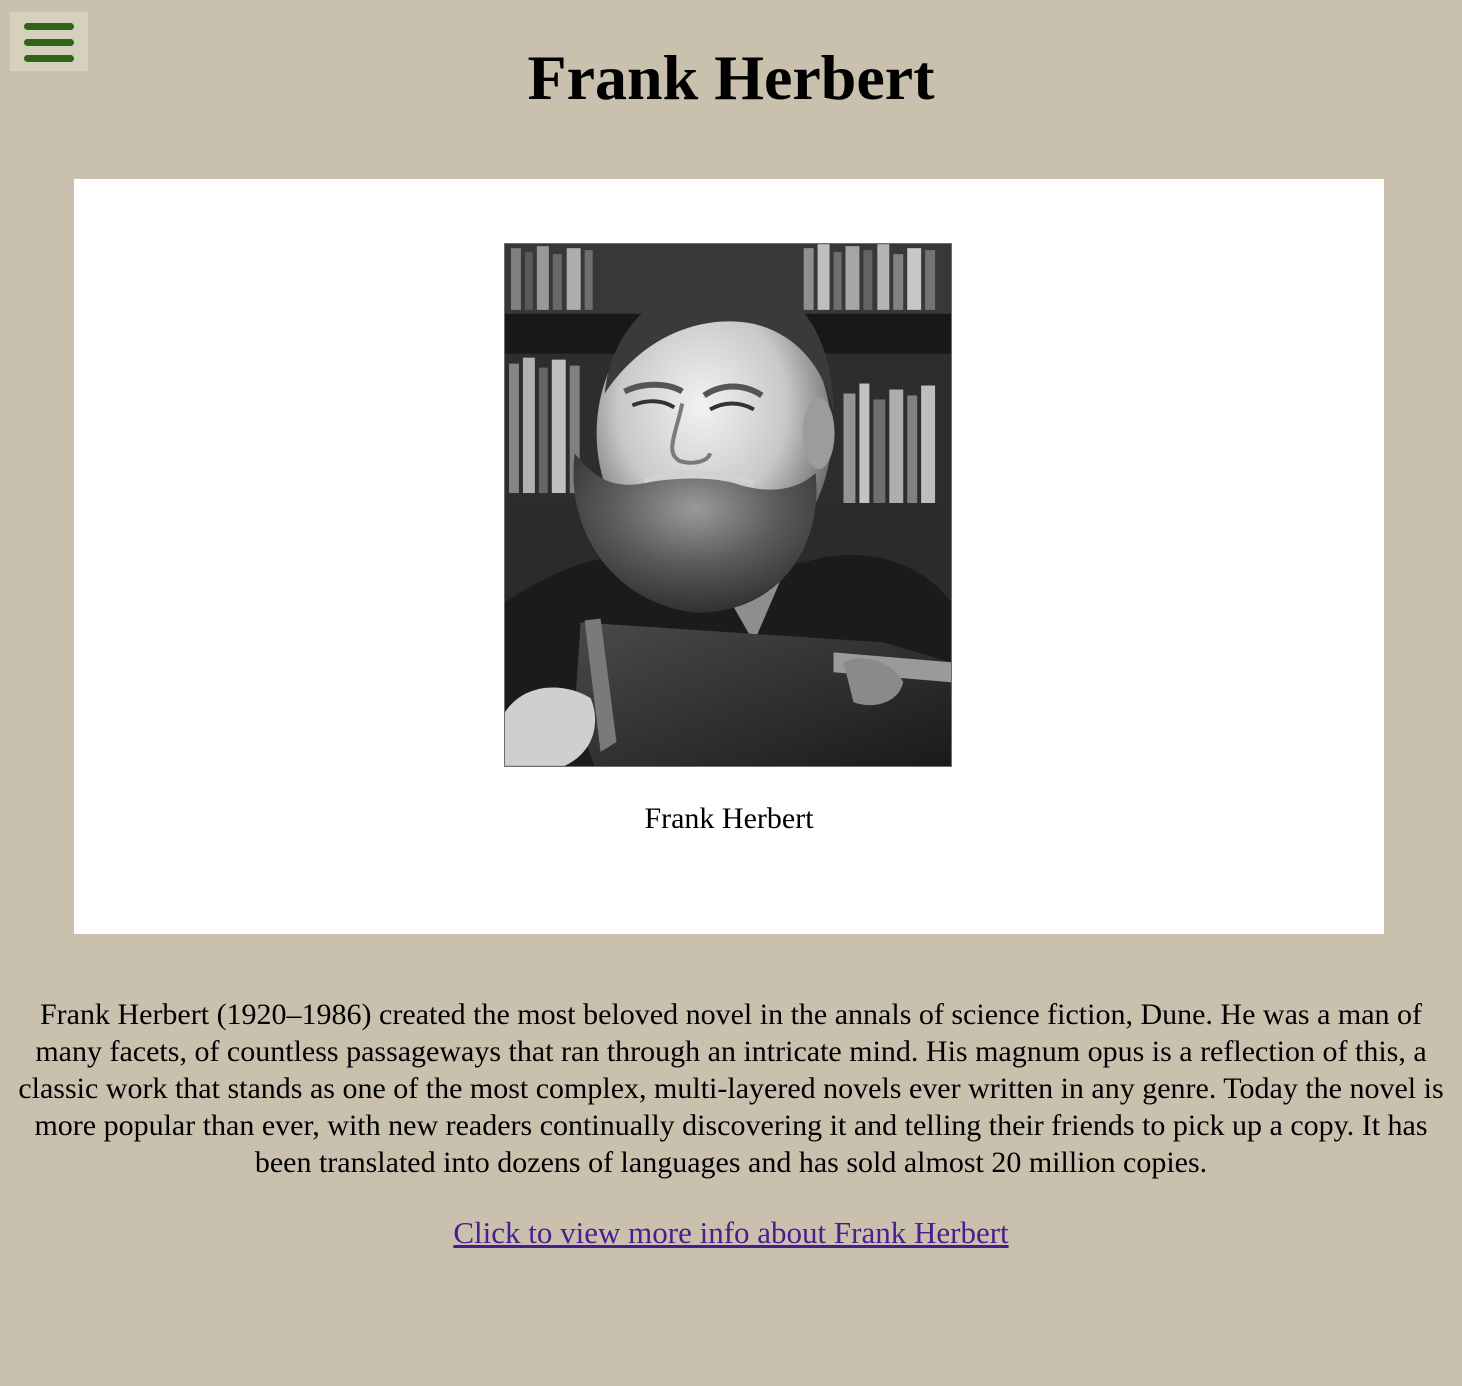  What do you see at coordinates (729, 818) in the screenshot?
I see `portrait-caption: Frank Herbert` at bounding box center [729, 818].